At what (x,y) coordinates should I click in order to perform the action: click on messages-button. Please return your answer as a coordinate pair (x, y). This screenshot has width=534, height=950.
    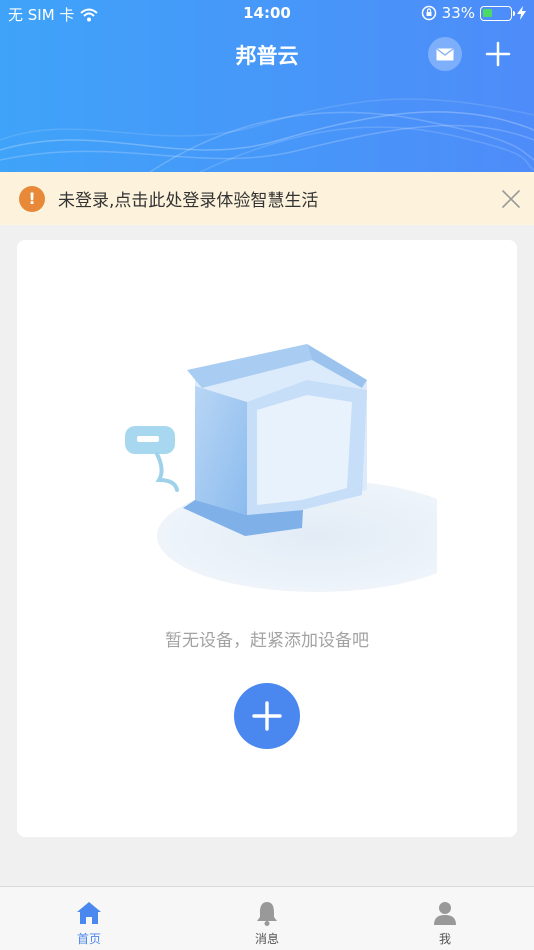
    Looking at the image, I should click on (445, 54).